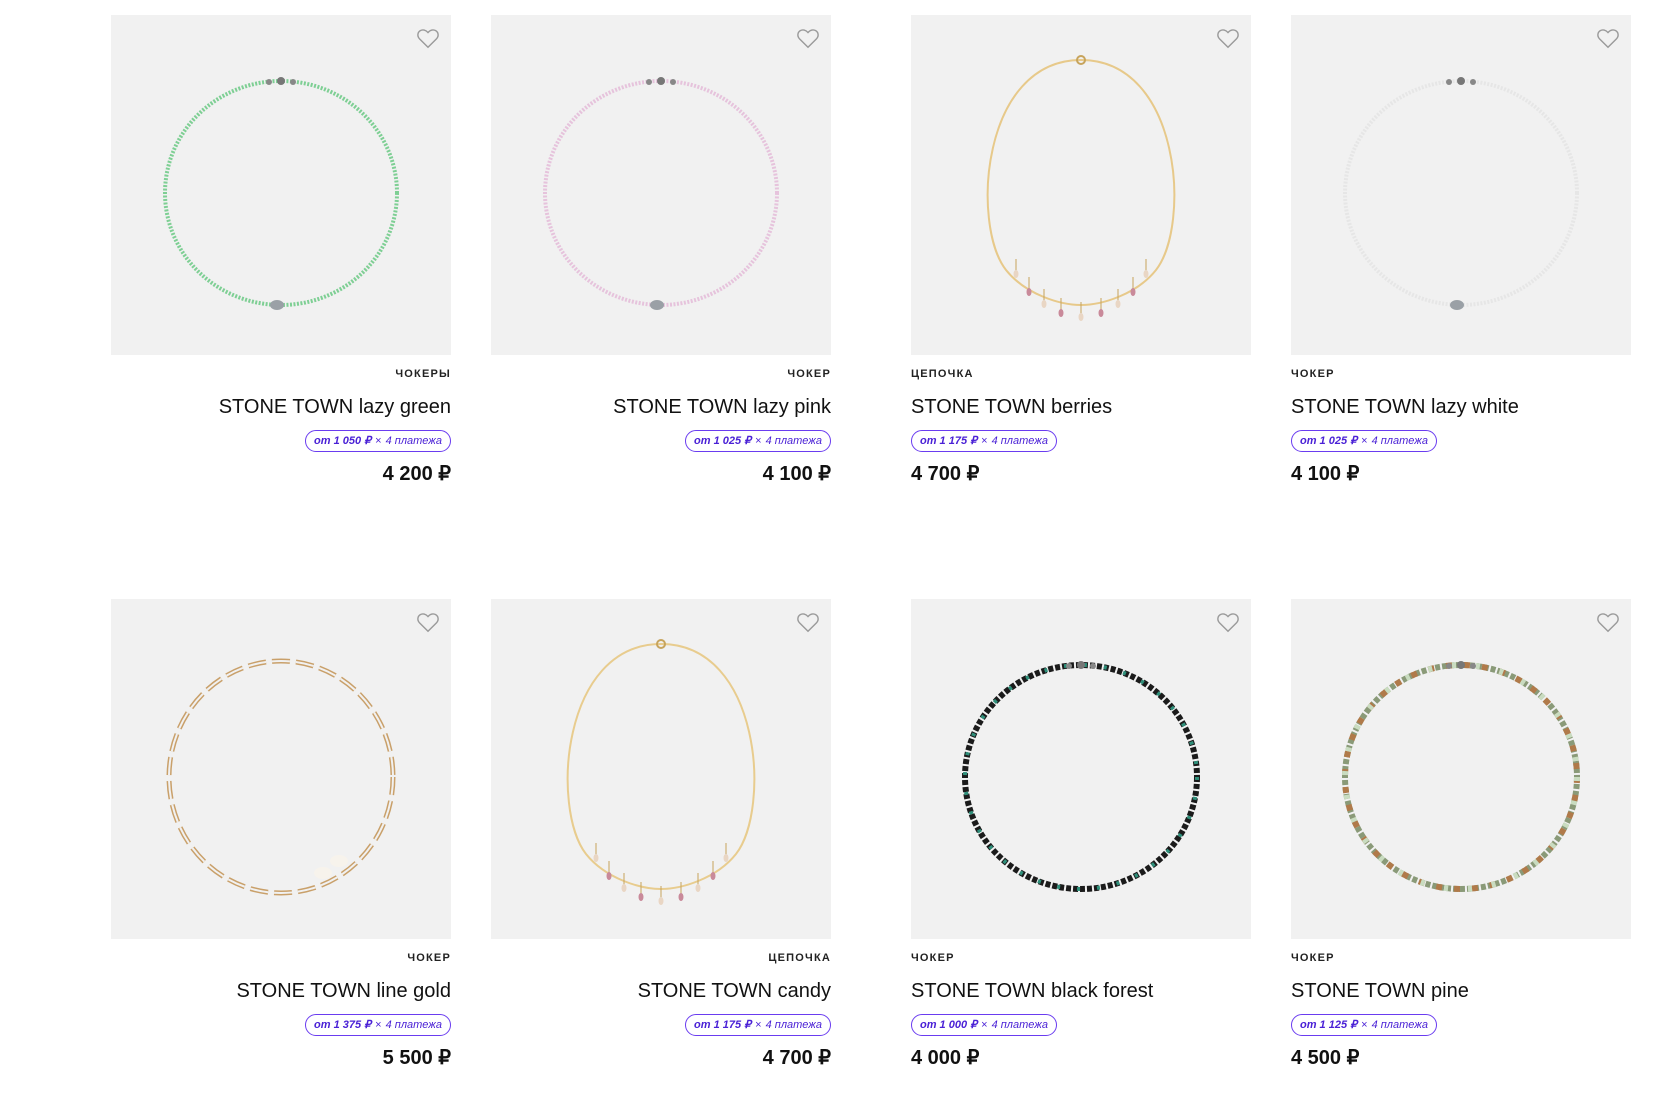 This screenshot has height=1099, width=1680. I want to click on product-title: STONE TOWN black forest, so click(1081, 991).